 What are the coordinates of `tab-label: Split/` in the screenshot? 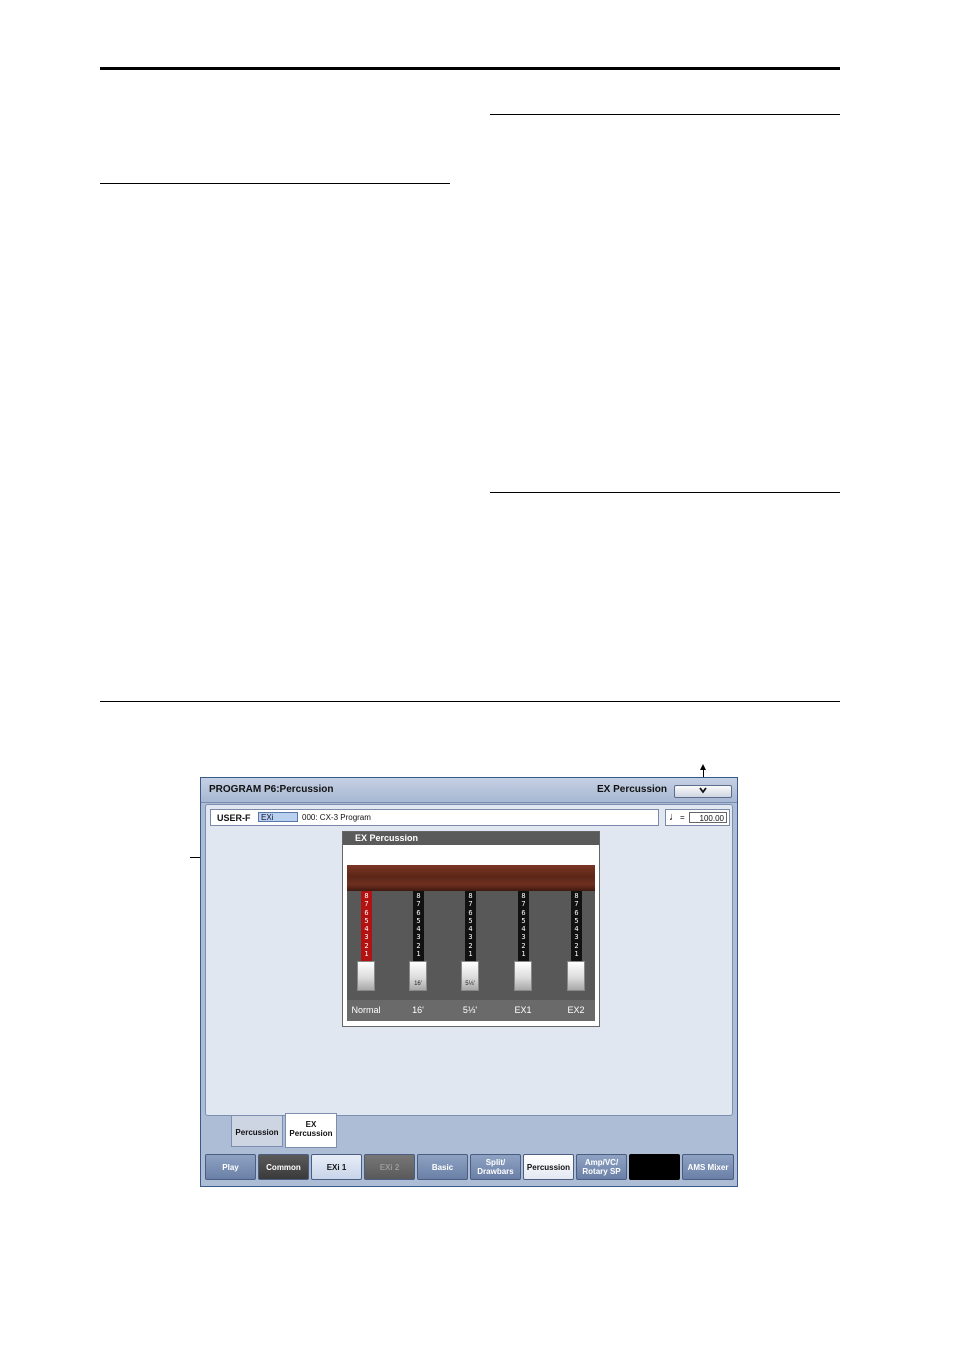 It's located at (495, 1162).